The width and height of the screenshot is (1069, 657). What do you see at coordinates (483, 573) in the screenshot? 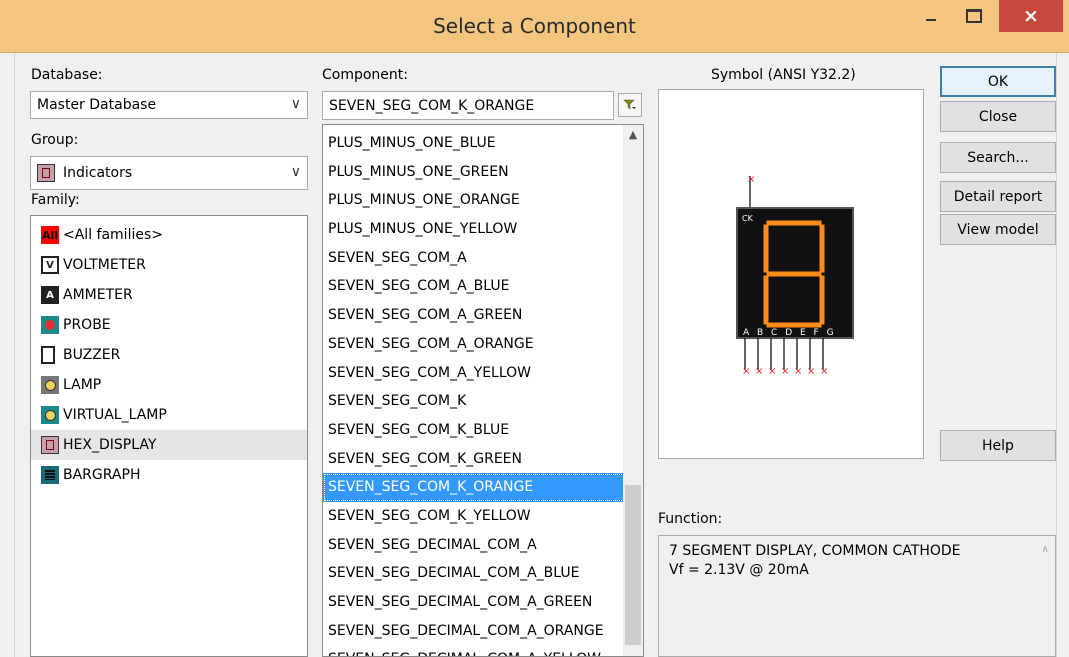
I see `component-item: SEVEN_SEG_DECIMAL_COM_A_BLUE` at bounding box center [483, 573].